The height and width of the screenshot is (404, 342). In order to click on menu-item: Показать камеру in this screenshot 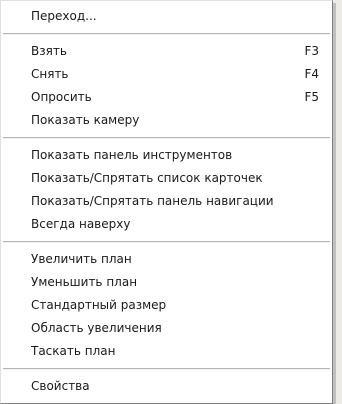, I will do `click(166, 120)`.